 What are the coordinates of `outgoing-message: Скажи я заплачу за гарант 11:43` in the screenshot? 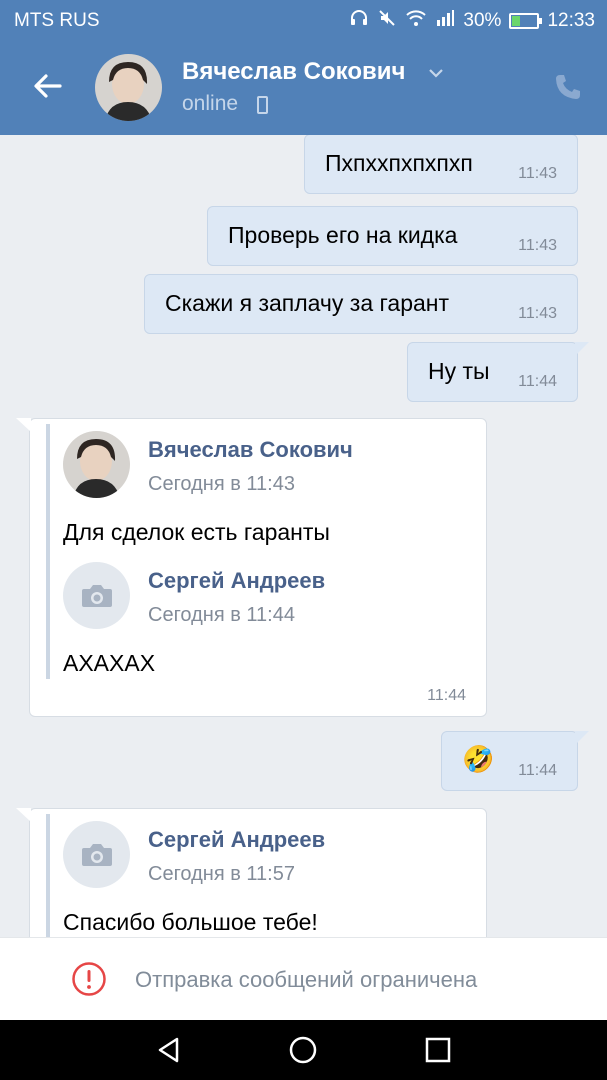 It's located at (361, 304).